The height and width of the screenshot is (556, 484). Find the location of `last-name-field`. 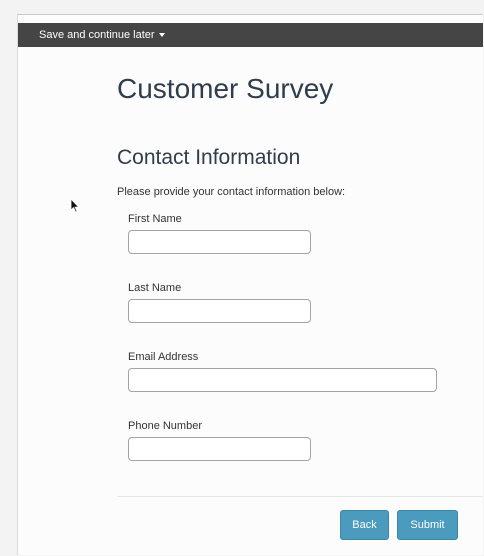

last-name-field is located at coordinates (219, 311).